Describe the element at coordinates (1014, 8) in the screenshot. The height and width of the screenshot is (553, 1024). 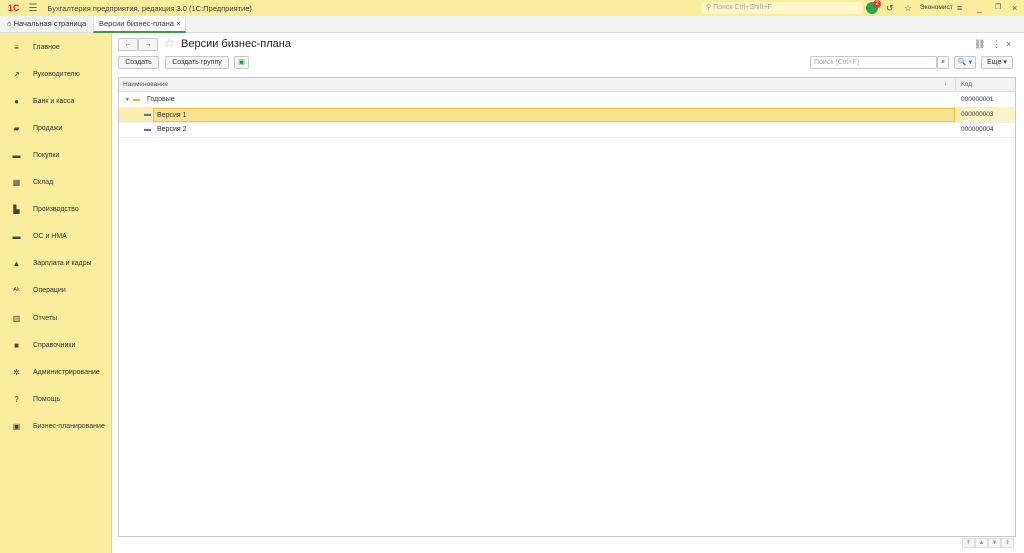
I see `close-icon: ×` at that location.